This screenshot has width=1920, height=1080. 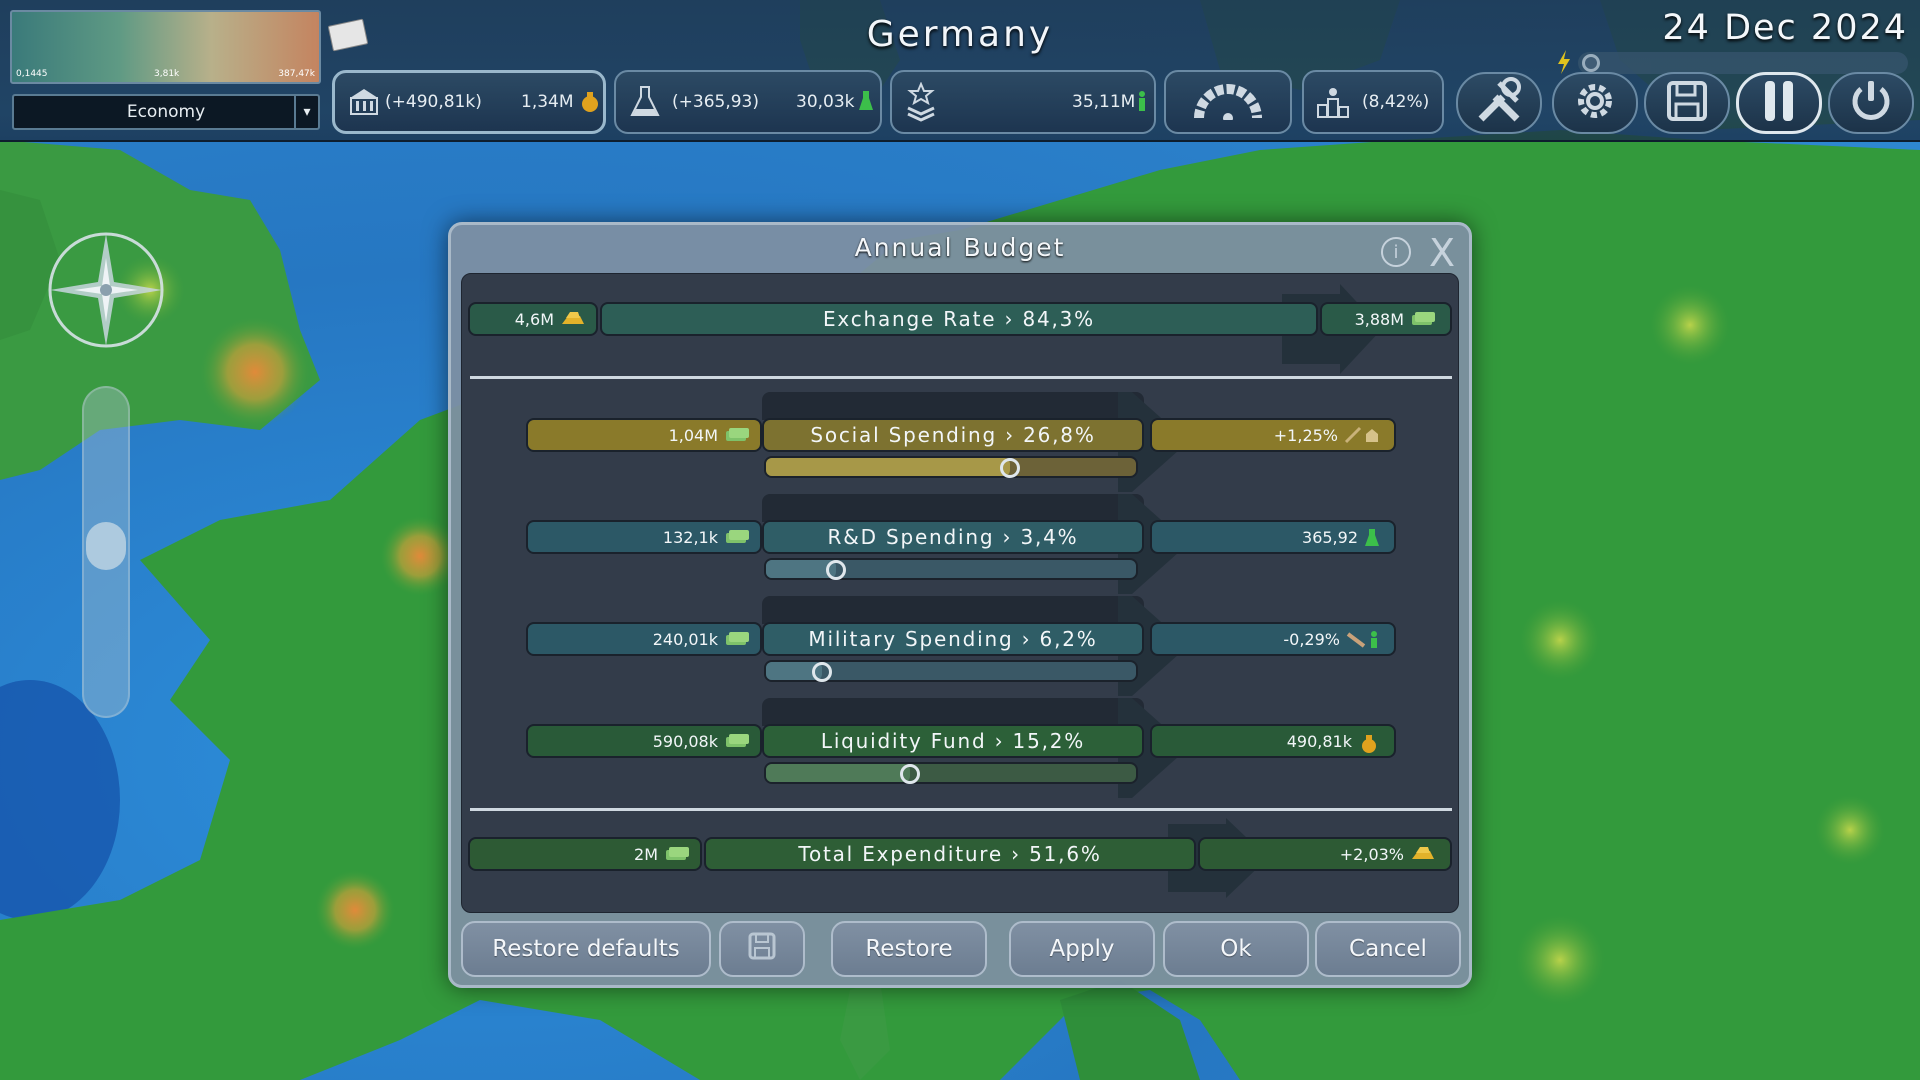 I want to click on money-total: 1,34M, so click(x=547, y=102).